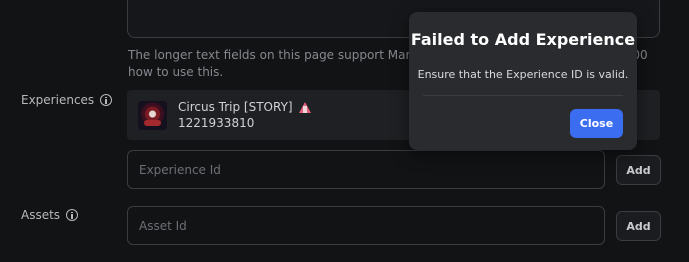 The height and width of the screenshot is (262, 689). What do you see at coordinates (58, 100) in the screenshot?
I see `experiences-label-text: Experiences` at bounding box center [58, 100].